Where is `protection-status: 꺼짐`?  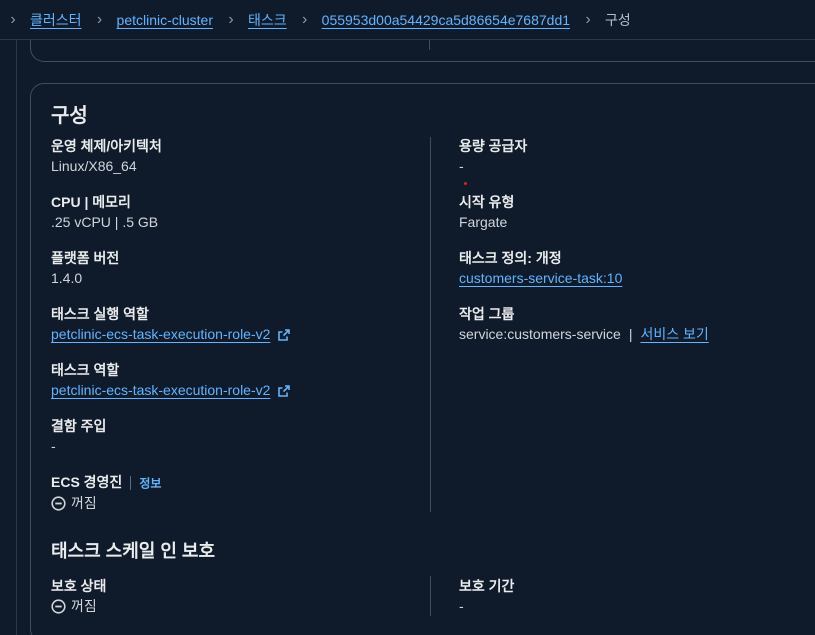
protection-status: 꺼짐 is located at coordinates (78, 606).